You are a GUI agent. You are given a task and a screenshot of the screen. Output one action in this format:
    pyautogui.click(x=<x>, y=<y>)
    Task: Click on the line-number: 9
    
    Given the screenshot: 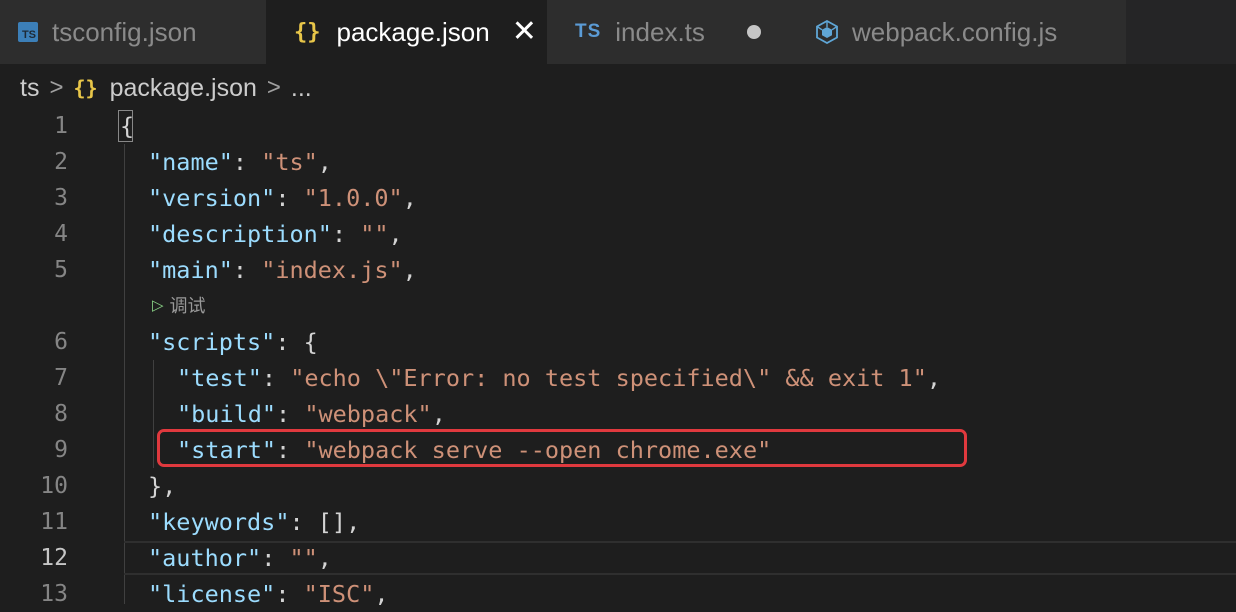 What is the action you would take?
    pyautogui.click(x=61, y=450)
    